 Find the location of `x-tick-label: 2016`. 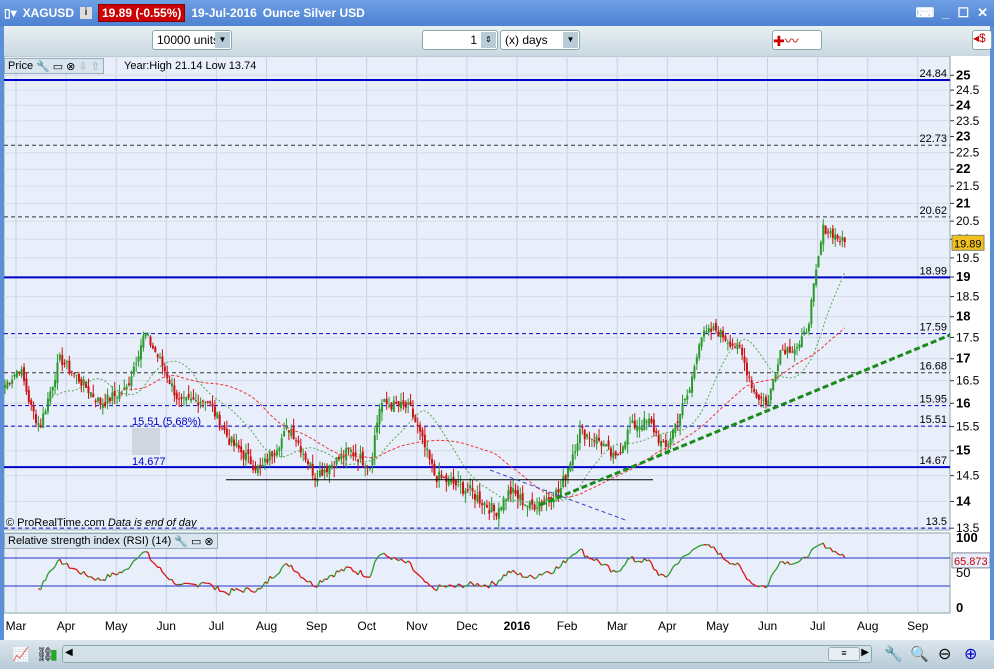

x-tick-label: 2016 is located at coordinates (517, 626).